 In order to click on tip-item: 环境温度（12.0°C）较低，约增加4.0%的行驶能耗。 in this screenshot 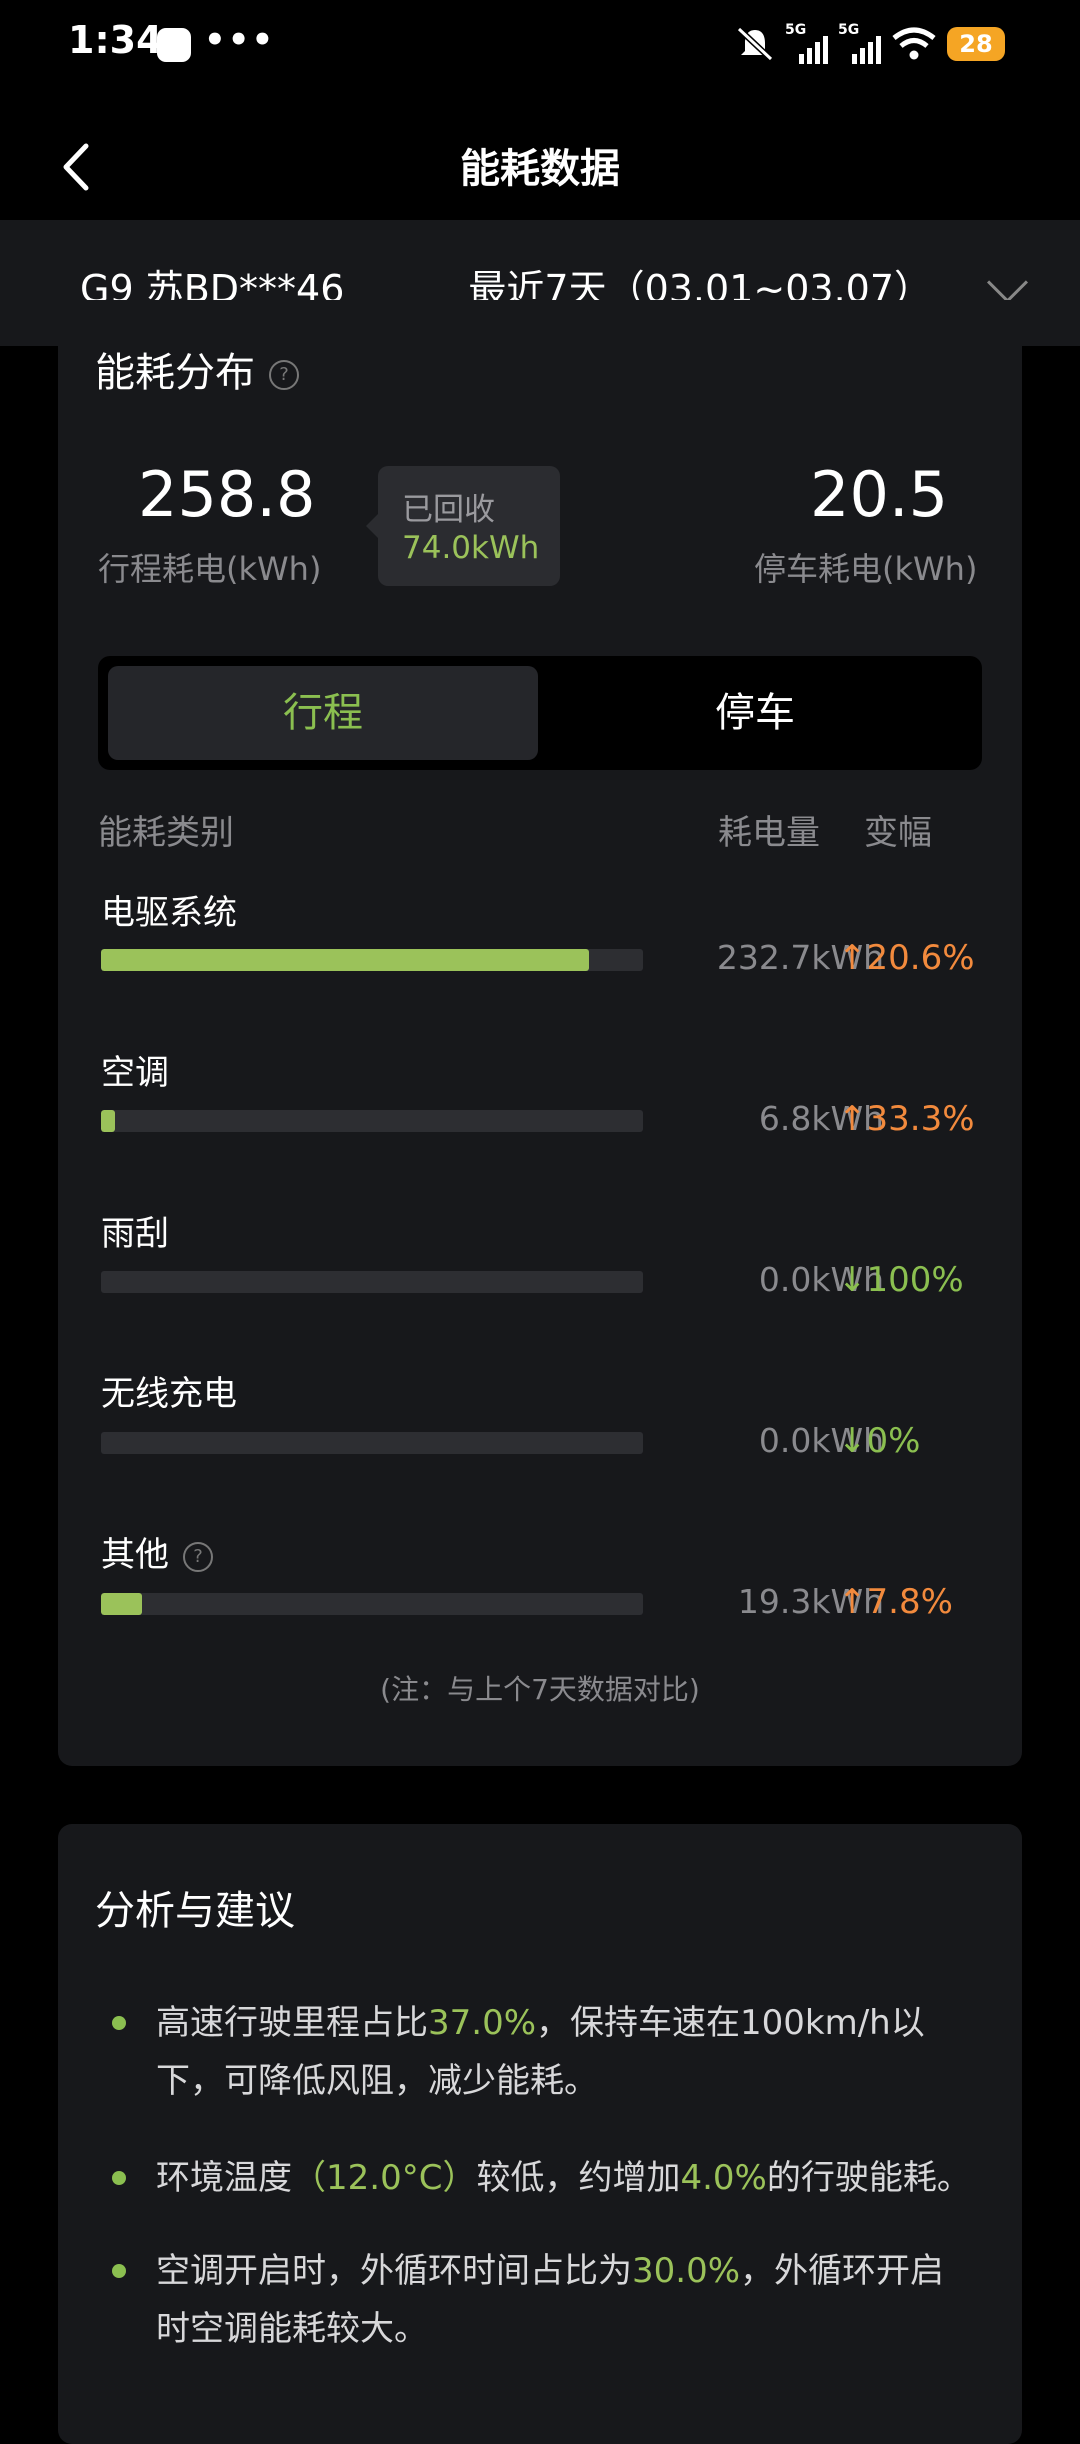, I will do `click(542, 2178)`.